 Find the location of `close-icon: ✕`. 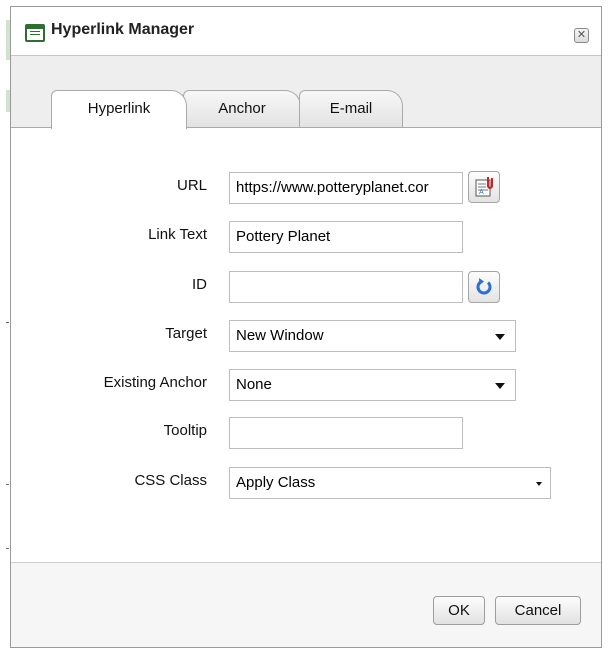

close-icon: ✕ is located at coordinates (581, 35).